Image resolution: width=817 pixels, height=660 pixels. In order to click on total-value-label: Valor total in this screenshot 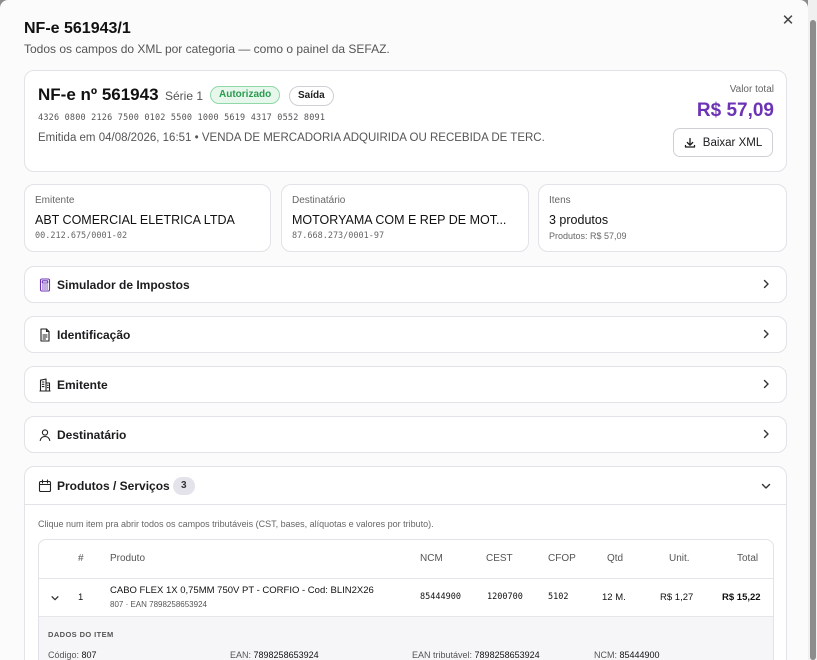, I will do `click(751, 89)`.